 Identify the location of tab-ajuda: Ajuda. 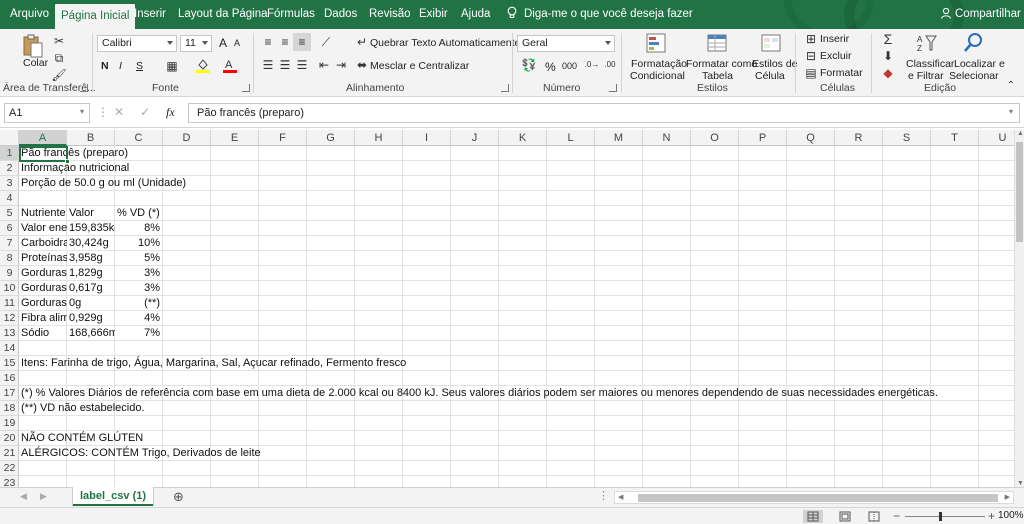
(475, 14).